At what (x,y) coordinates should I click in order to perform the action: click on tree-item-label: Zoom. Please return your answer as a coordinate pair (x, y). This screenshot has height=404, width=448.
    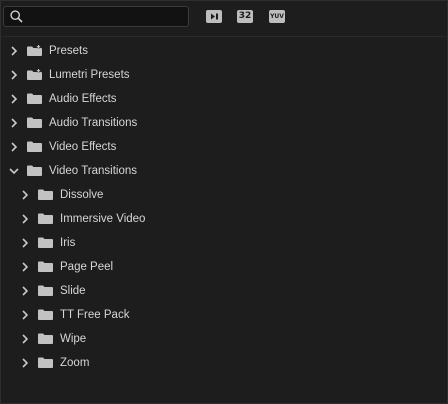
    Looking at the image, I should click on (75, 363).